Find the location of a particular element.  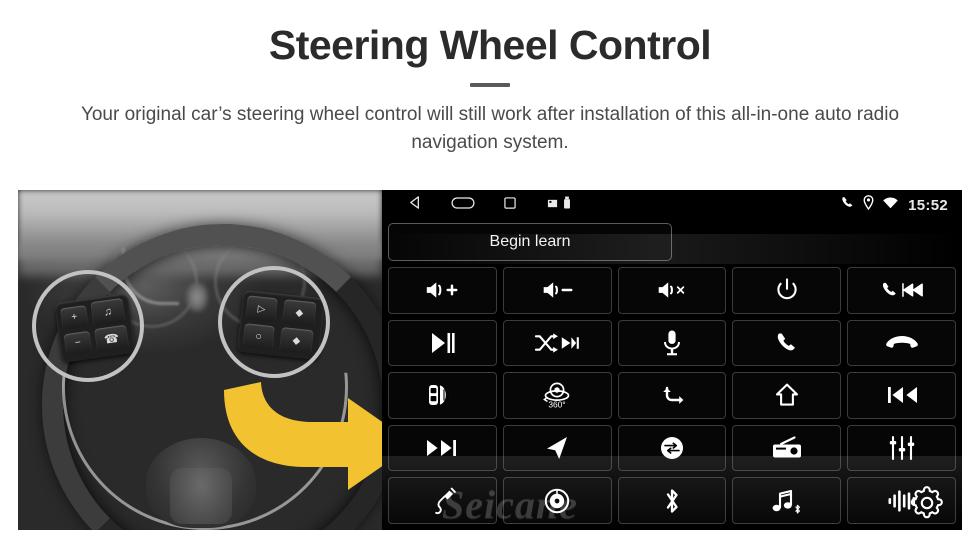

steering-wheel-hub-center is located at coordinates (201, 496).